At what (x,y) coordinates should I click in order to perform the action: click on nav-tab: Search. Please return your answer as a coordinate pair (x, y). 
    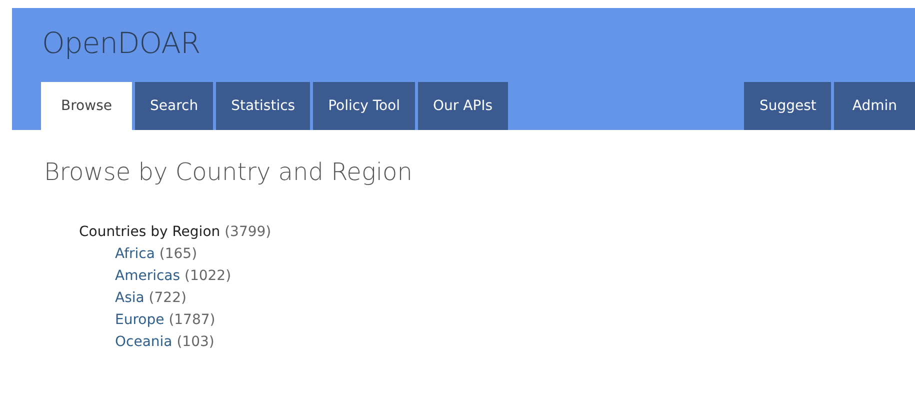
    Looking at the image, I should click on (174, 106).